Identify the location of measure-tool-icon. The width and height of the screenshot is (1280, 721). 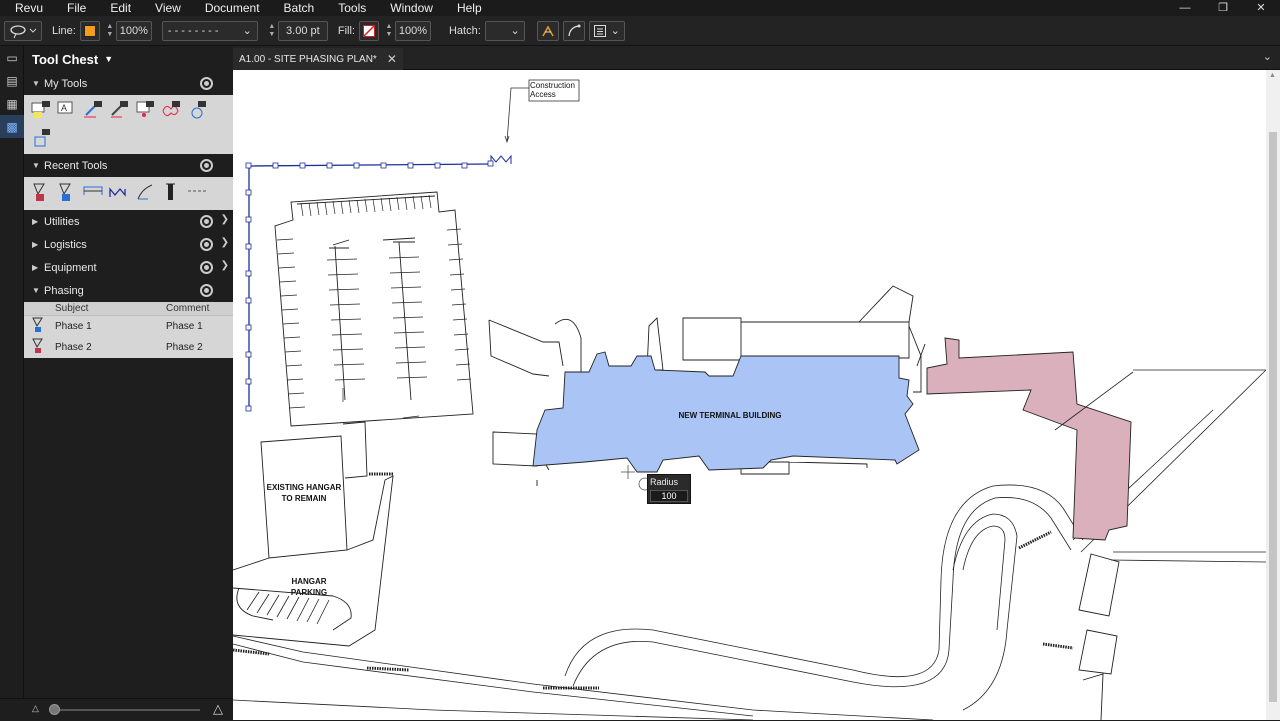
(145, 192).